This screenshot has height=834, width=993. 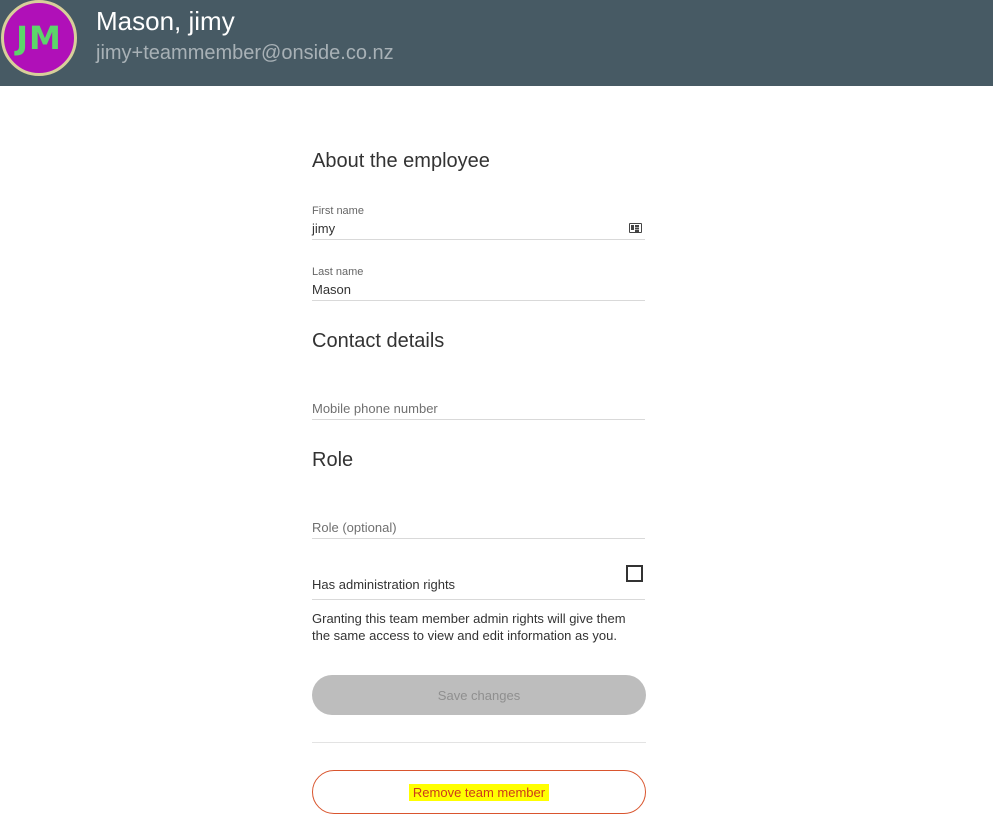 I want to click on about-section-title: About the employee, so click(x=401, y=161).